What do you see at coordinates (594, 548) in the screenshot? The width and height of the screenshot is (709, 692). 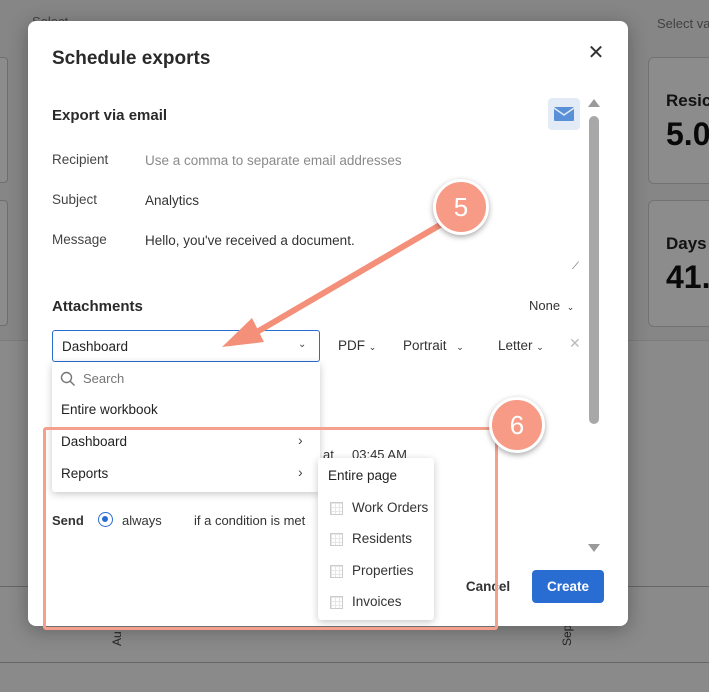 I see `scroll-down-icon` at bounding box center [594, 548].